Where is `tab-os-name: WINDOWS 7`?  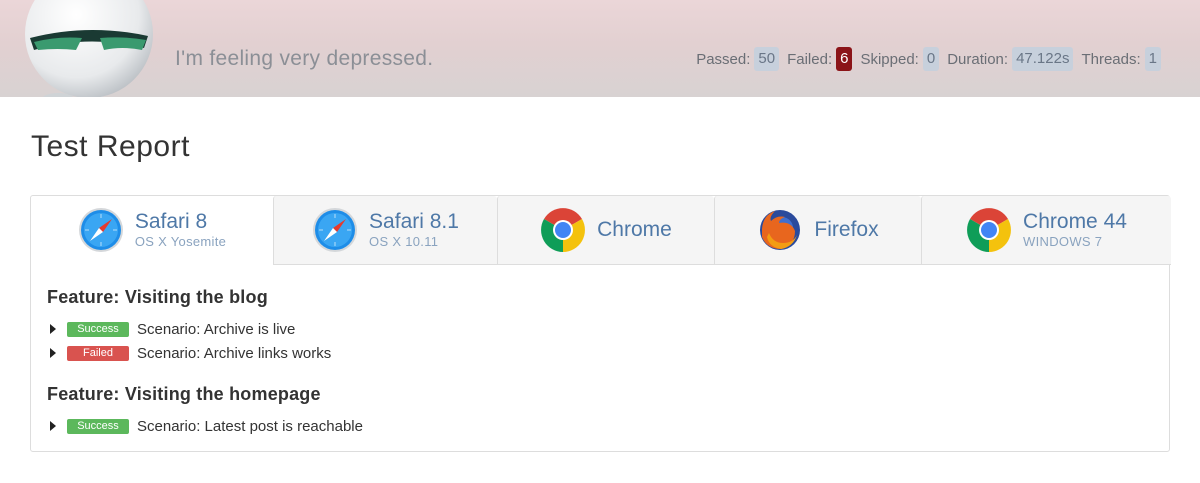
tab-os-name: WINDOWS 7 is located at coordinates (1063, 241).